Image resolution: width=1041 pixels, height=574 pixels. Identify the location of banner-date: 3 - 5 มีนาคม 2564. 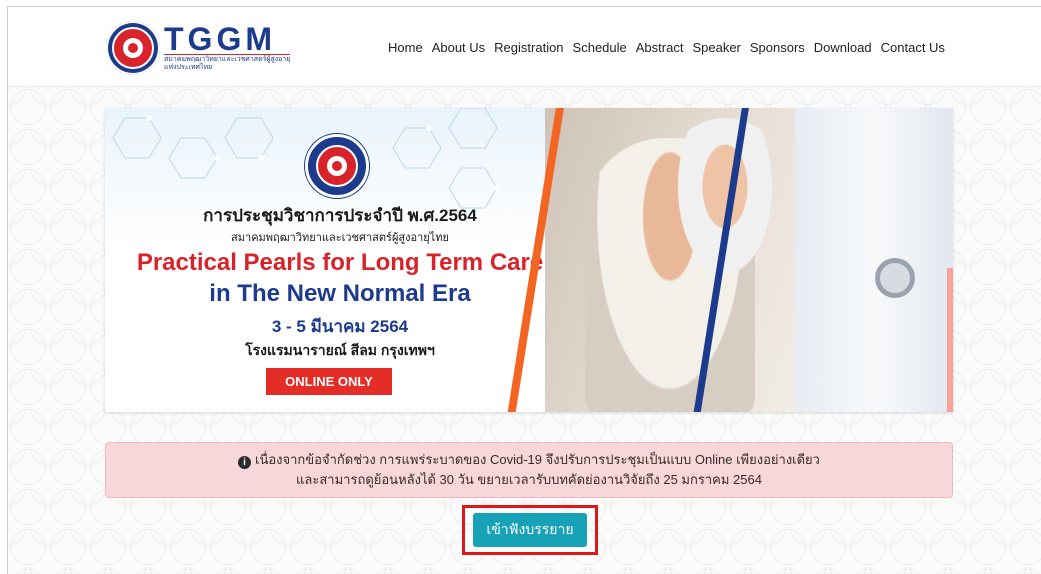
(340, 326).